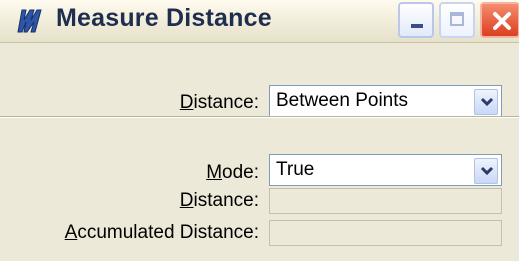 The image size is (519, 261). What do you see at coordinates (29, 21) in the screenshot?
I see `measure-distance-app-icon` at bounding box center [29, 21].